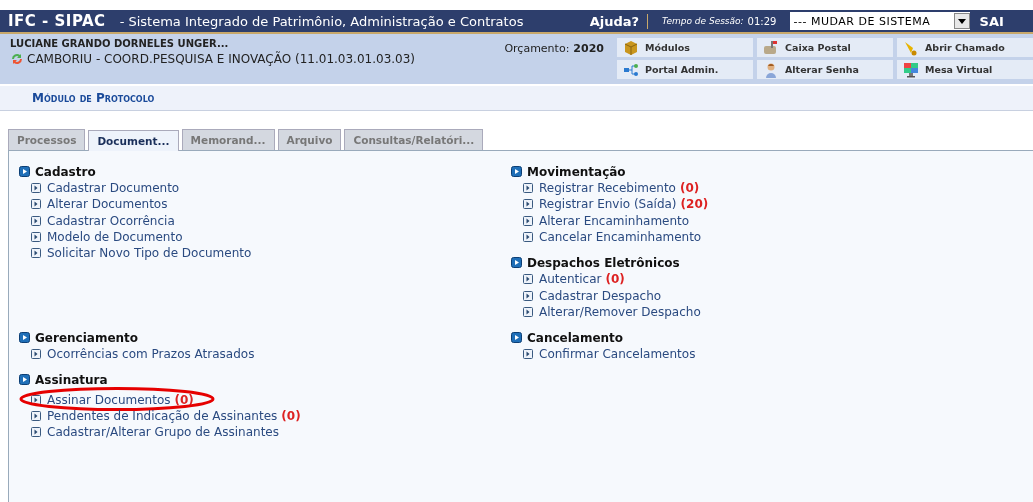  What do you see at coordinates (685, 47) in the screenshot?
I see `shortcut-link: Módulos` at bounding box center [685, 47].